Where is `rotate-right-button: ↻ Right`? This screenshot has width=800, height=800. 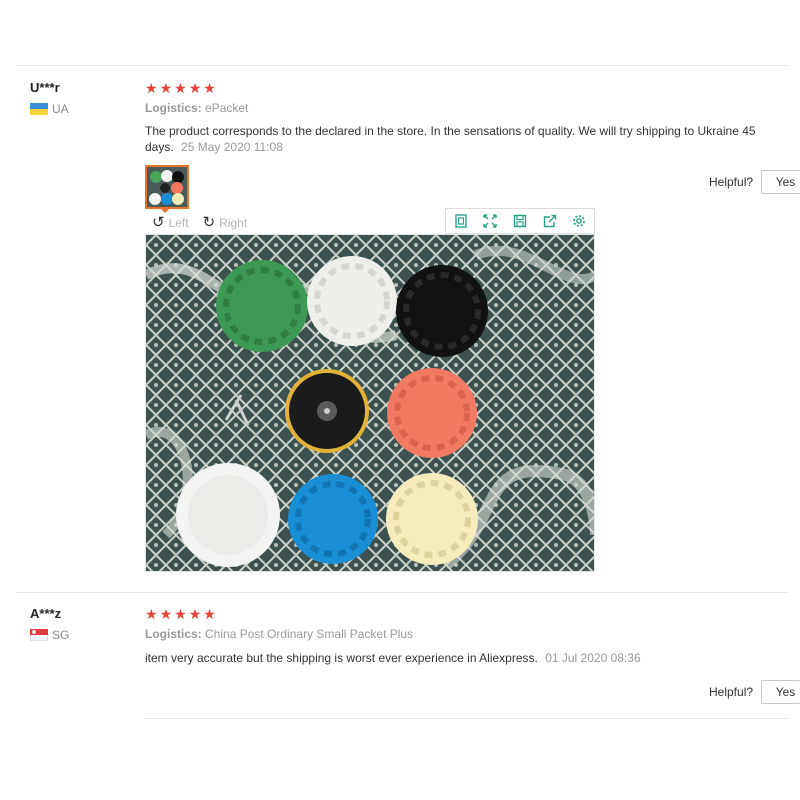
rotate-right-button: ↻ Right is located at coordinates (225, 222).